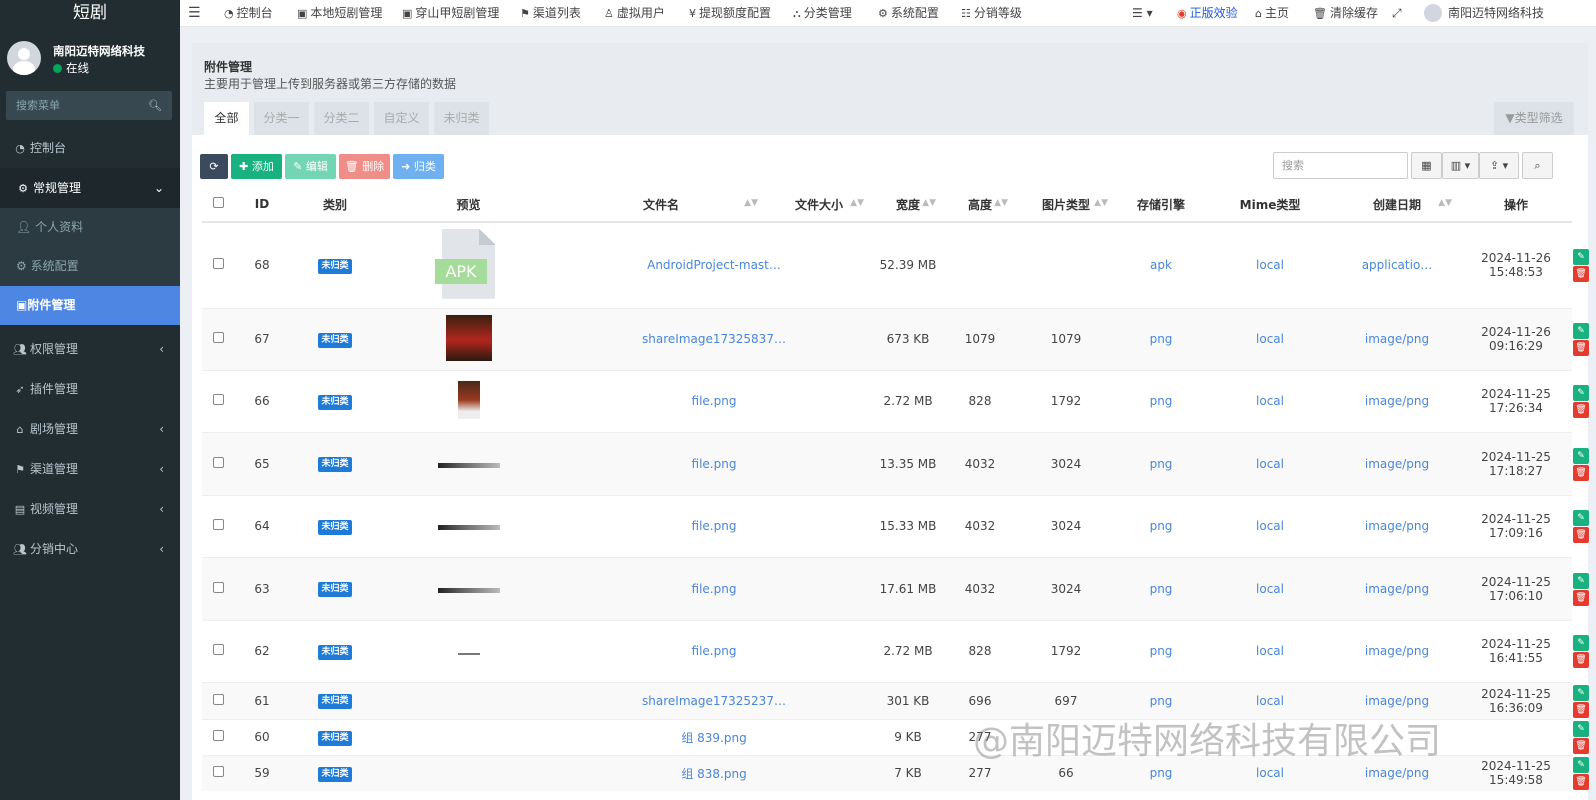 The height and width of the screenshot is (800, 1596). What do you see at coordinates (1142, 13) in the screenshot?
I see `layout-menu-dropdown: ☰ ▾` at bounding box center [1142, 13].